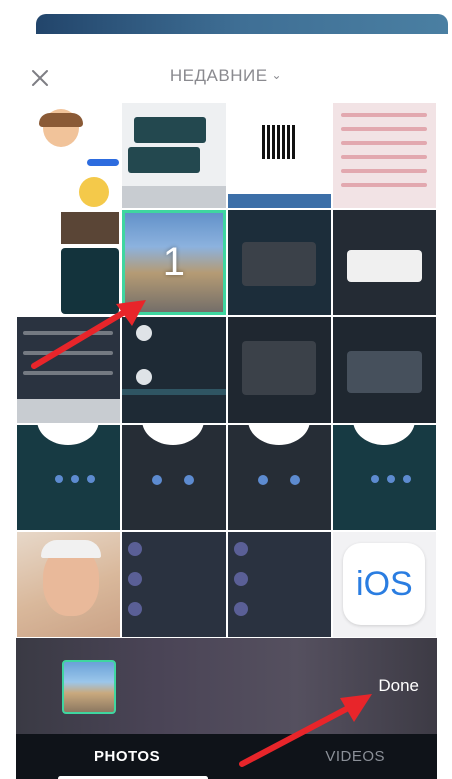 The image size is (452, 779). I want to click on selected-photo-preview, so click(89, 687).